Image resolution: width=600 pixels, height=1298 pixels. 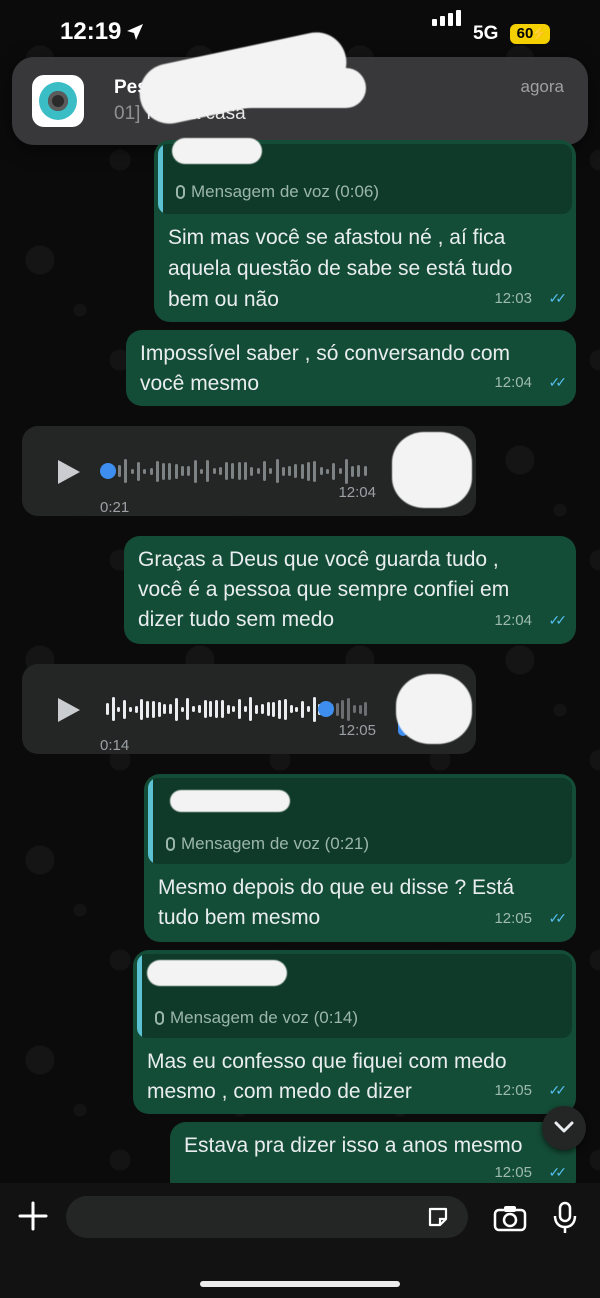 I want to click on message-time: 12:03, so click(x=513, y=298).